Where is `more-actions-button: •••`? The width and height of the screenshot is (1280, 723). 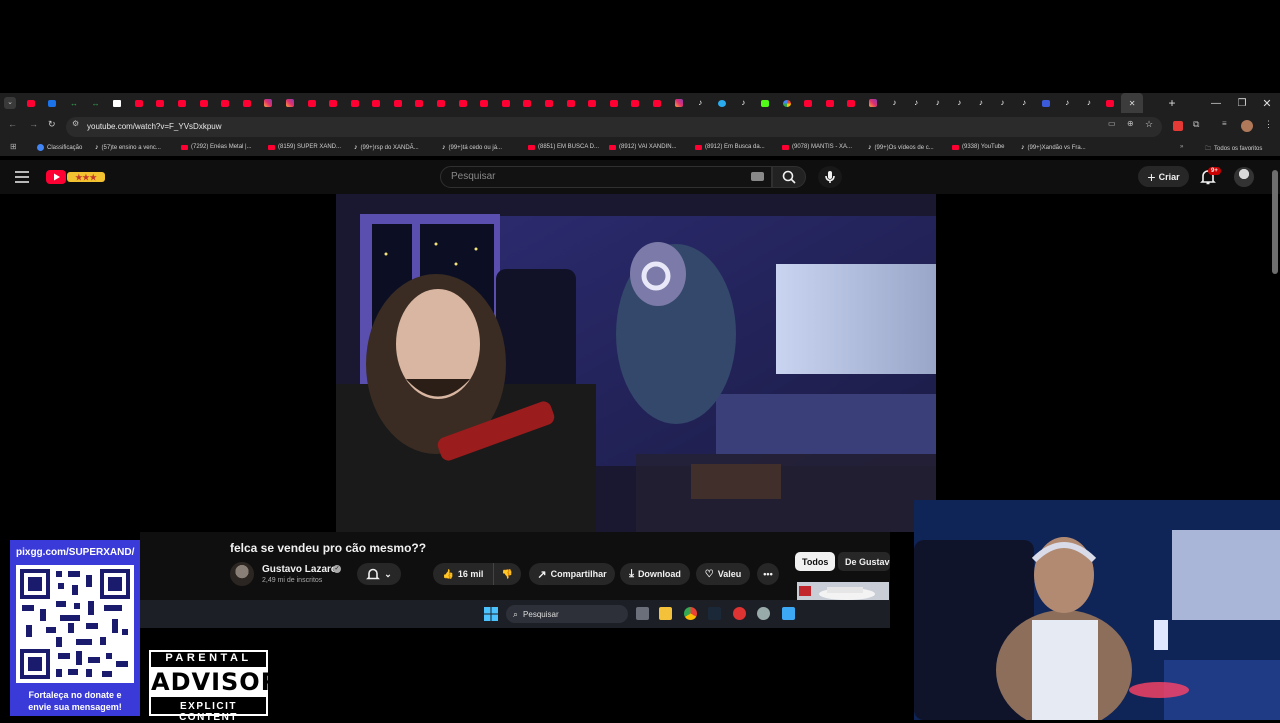 more-actions-button: ••• is located at coordinates (768, 574).